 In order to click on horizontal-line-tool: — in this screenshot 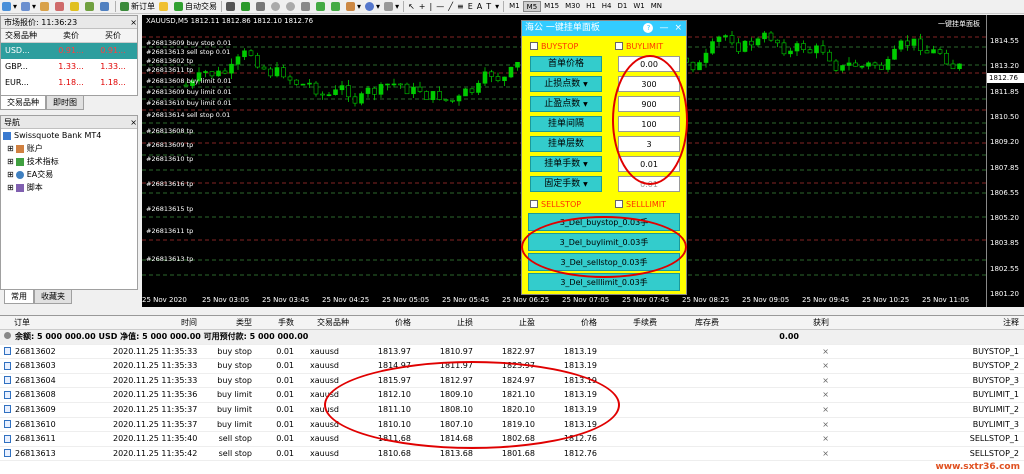, I will do `click(440, 7)`.